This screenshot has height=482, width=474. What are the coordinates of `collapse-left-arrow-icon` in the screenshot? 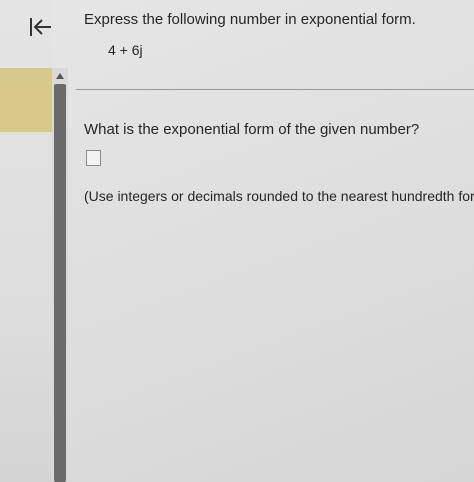 It's located at (40, 27).